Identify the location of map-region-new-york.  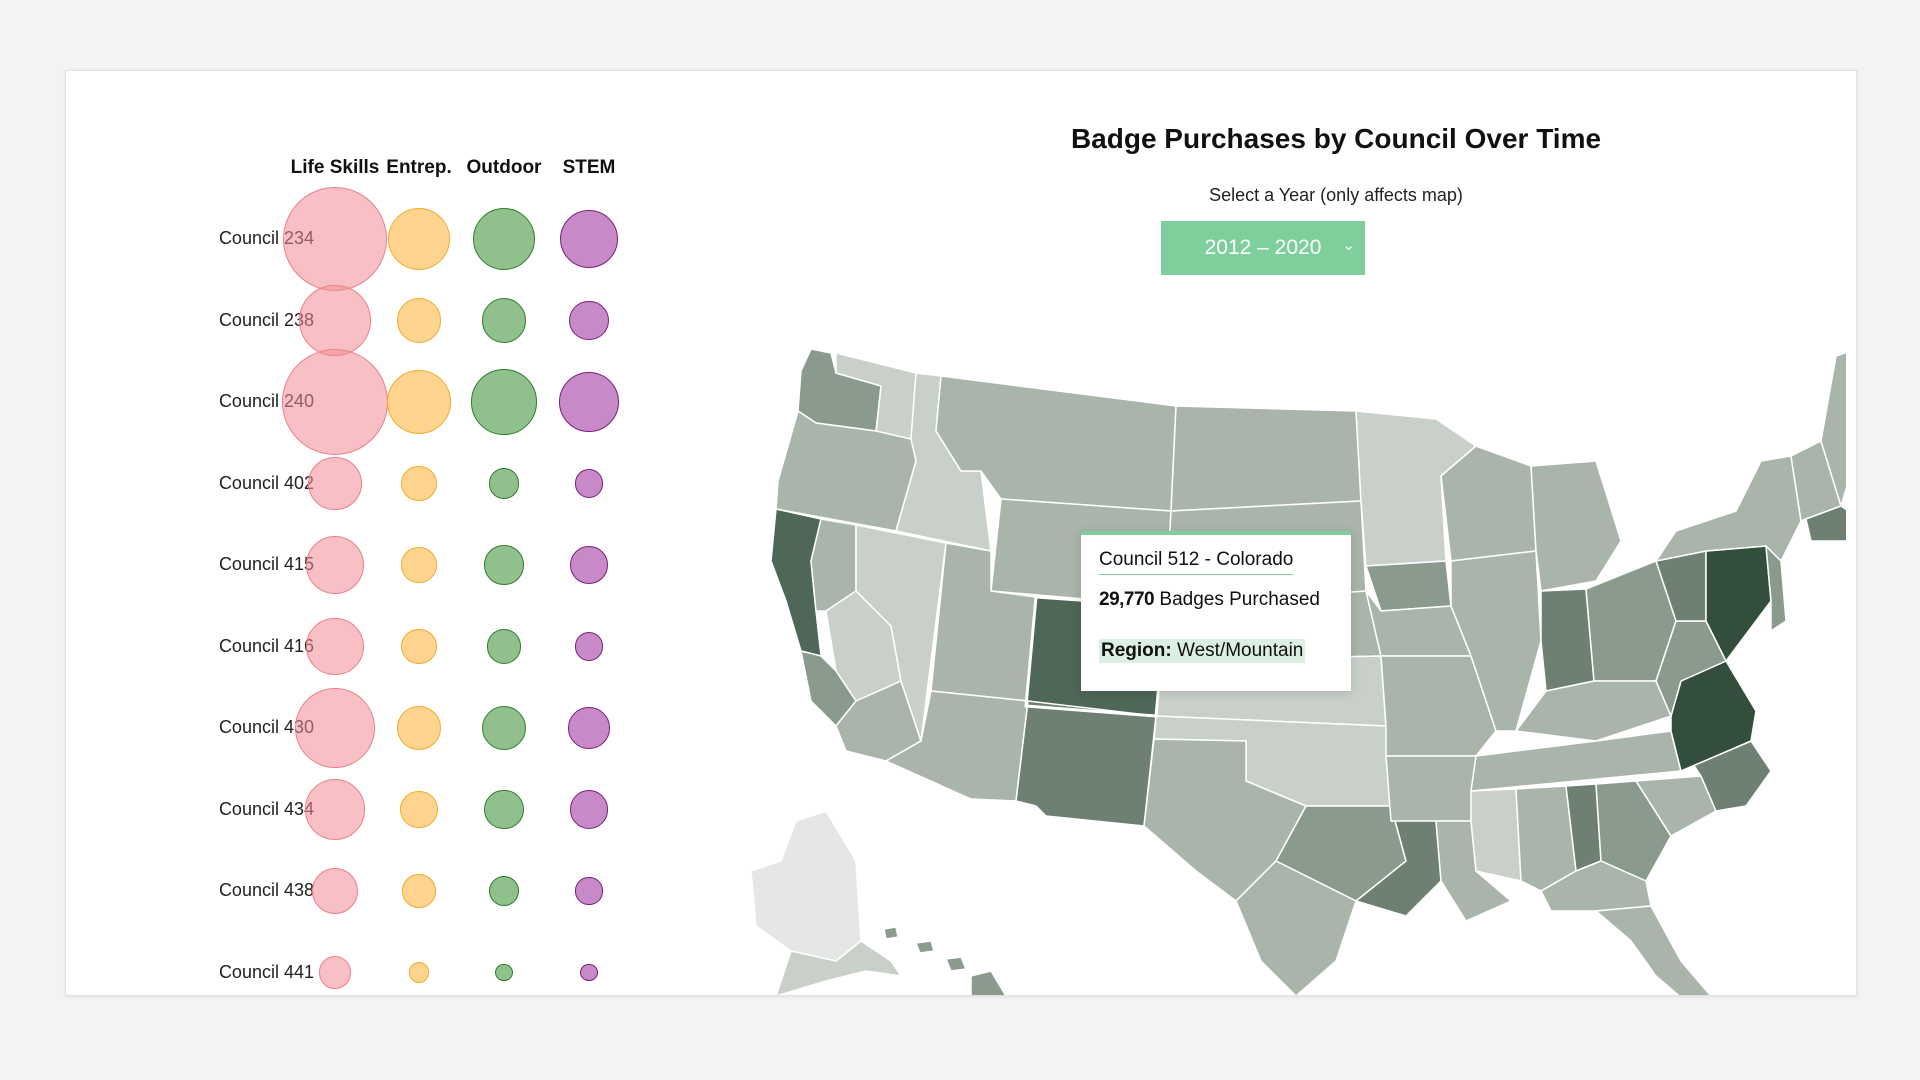
(1728, 508).